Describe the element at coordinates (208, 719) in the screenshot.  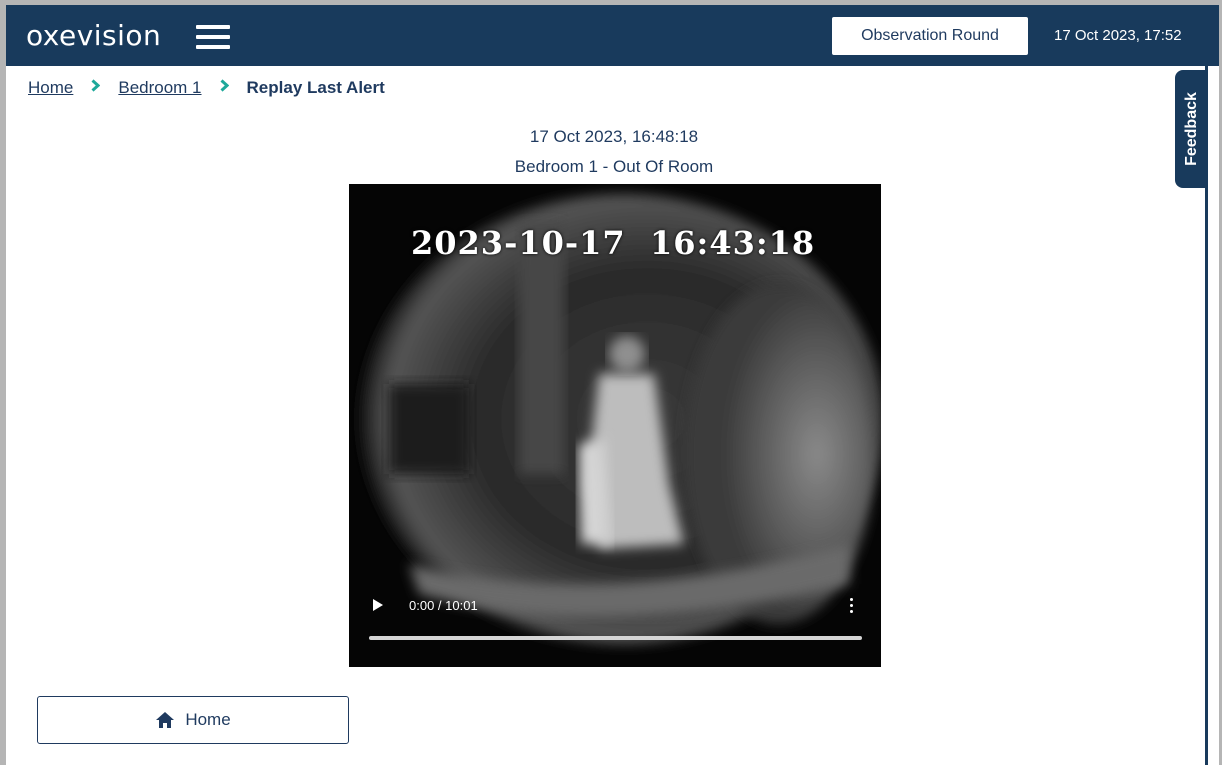
I see `home-button-label: Home` at that location.